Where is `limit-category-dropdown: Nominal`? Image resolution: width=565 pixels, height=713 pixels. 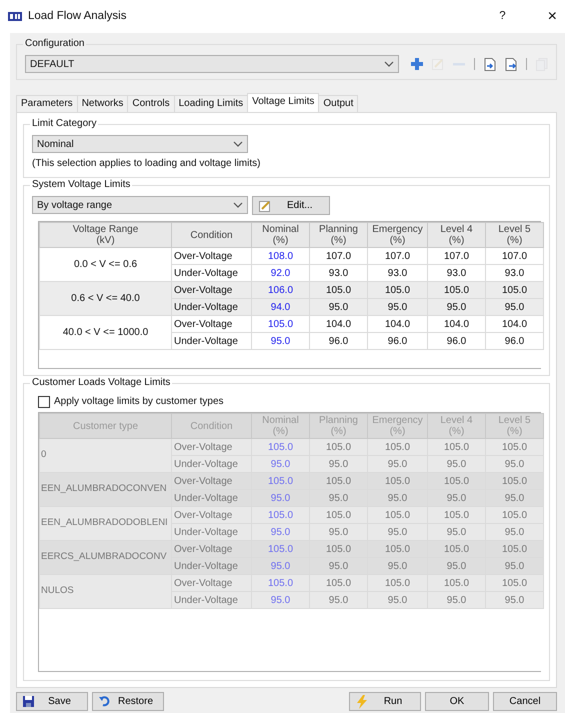
limit-category-dropdown: Nominal is located at coordinates (140, 144).